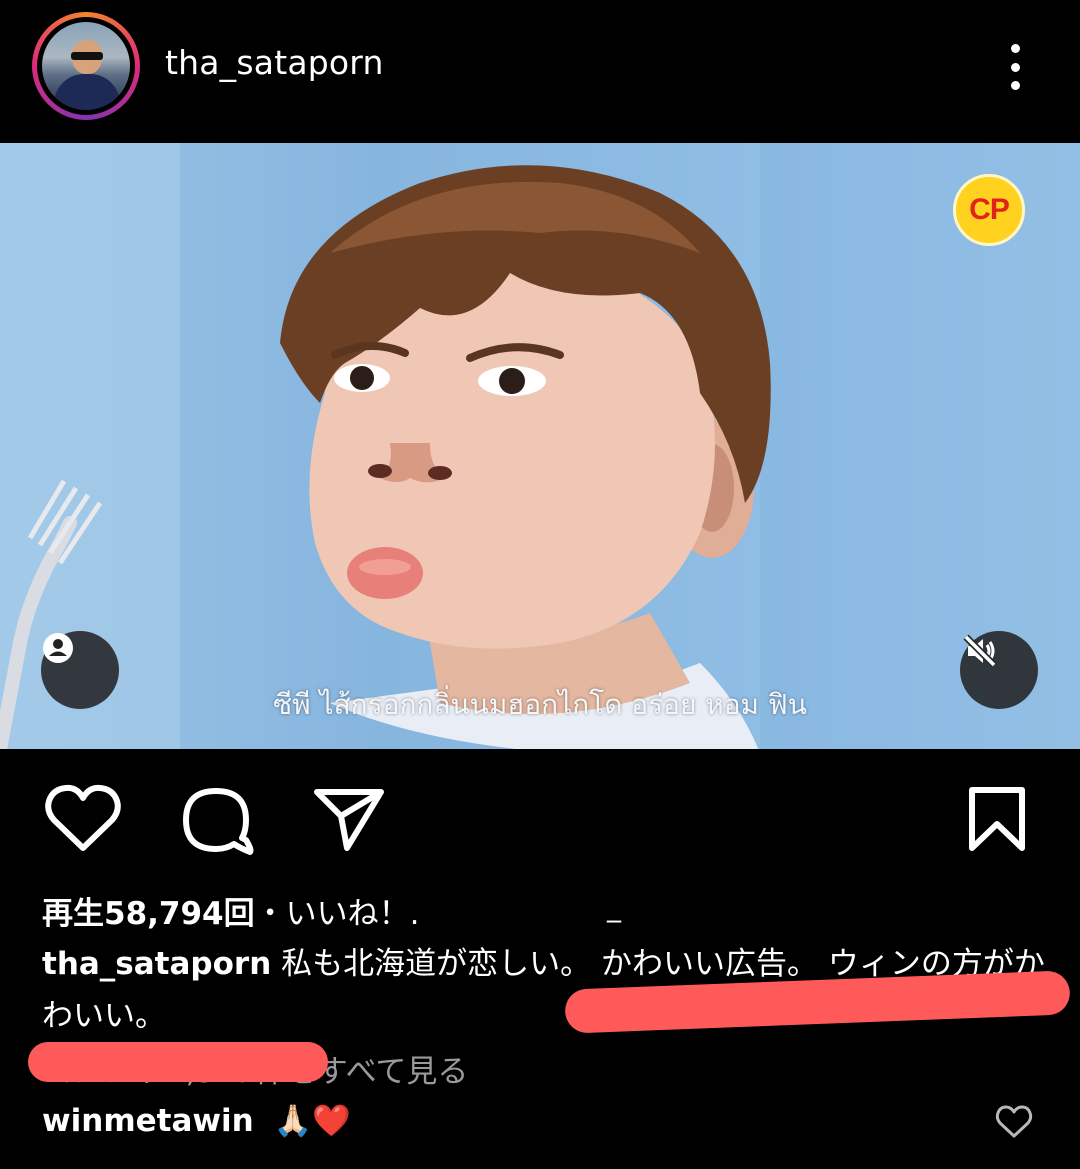 This screenshot has height=1169, width=1080. Describe the element at coordinates (1014, 1124) in the screenshot. I see `comment-heart-icon` at that location.